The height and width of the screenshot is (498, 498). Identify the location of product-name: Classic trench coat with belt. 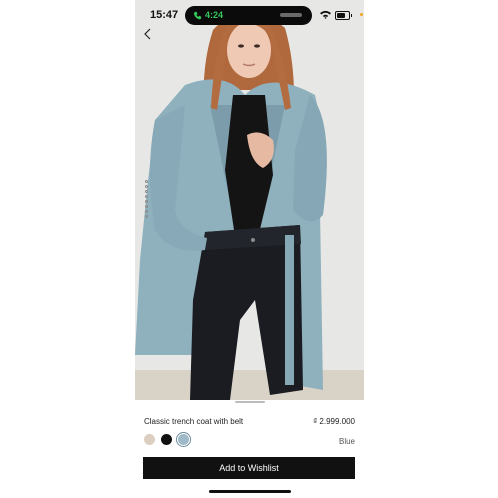
(194, 421).